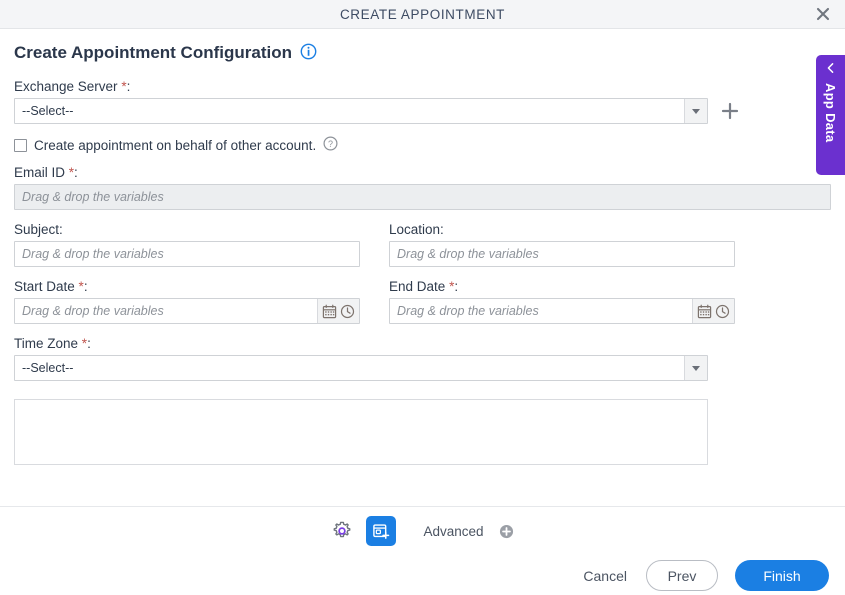 This screenshot has height=595, width=845. What do you see at coordinates (541, 311) in the screenshot?
I see `end-date-input` at bounding box center [541, 311].